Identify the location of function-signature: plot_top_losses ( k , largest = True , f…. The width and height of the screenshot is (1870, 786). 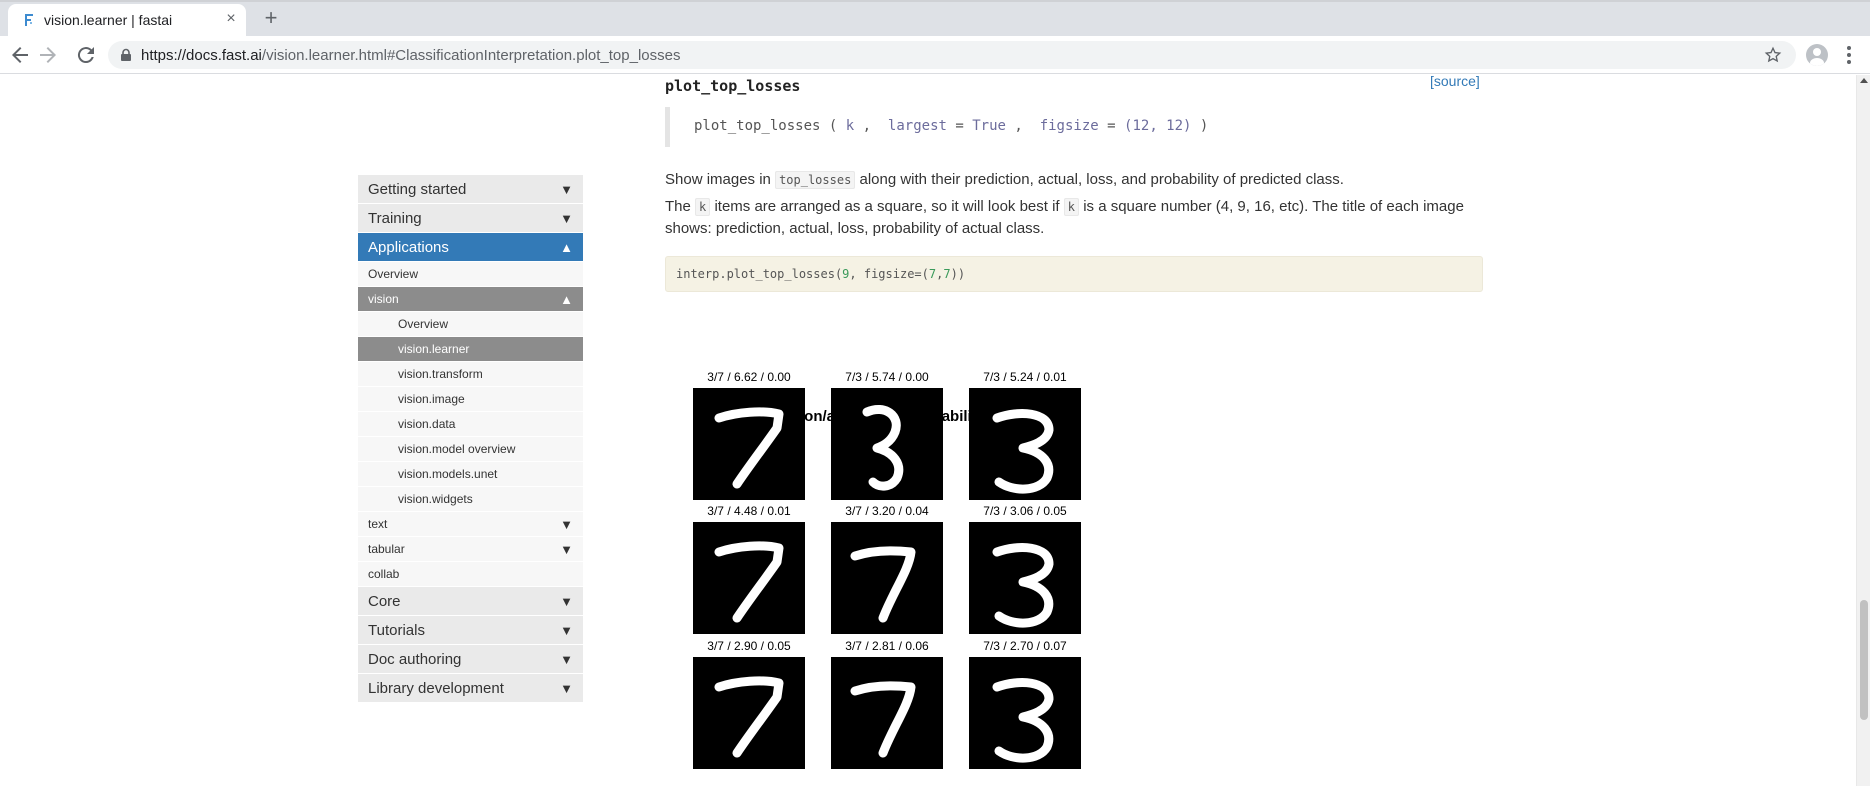
(1074, 127).